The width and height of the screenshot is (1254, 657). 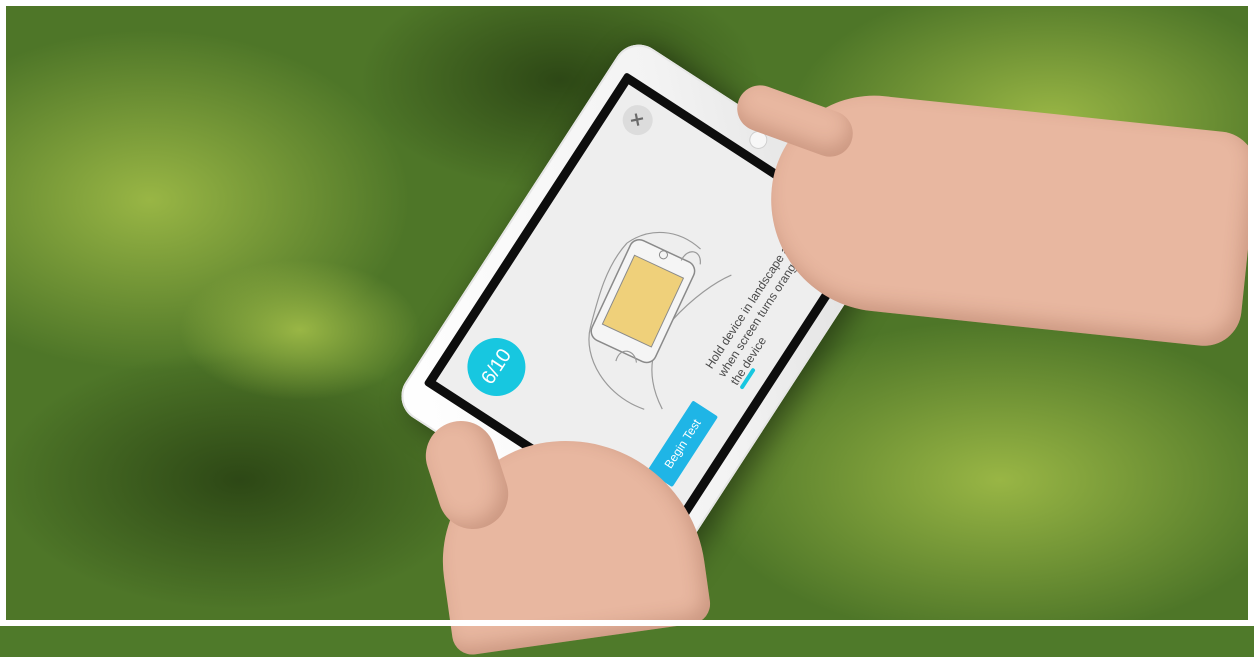 I want to click on close-icon: ✕, so click(x=638, y=120).